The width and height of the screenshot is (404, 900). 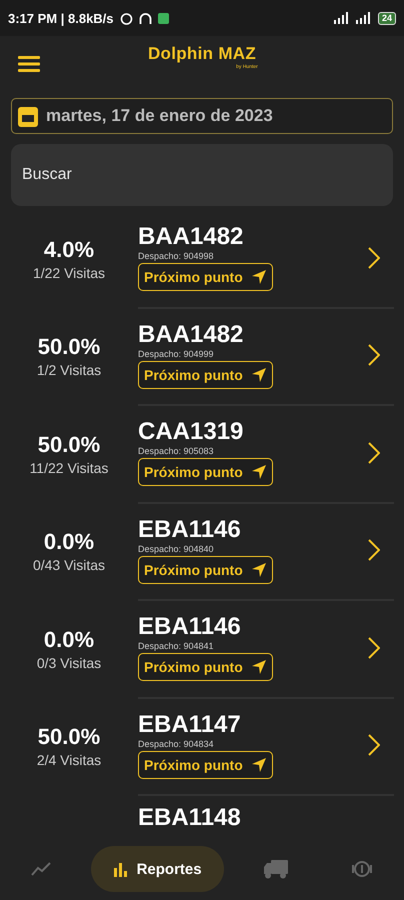 I want to click on dispatch-number: Despacho: 904998, so click(x=176, y=256).